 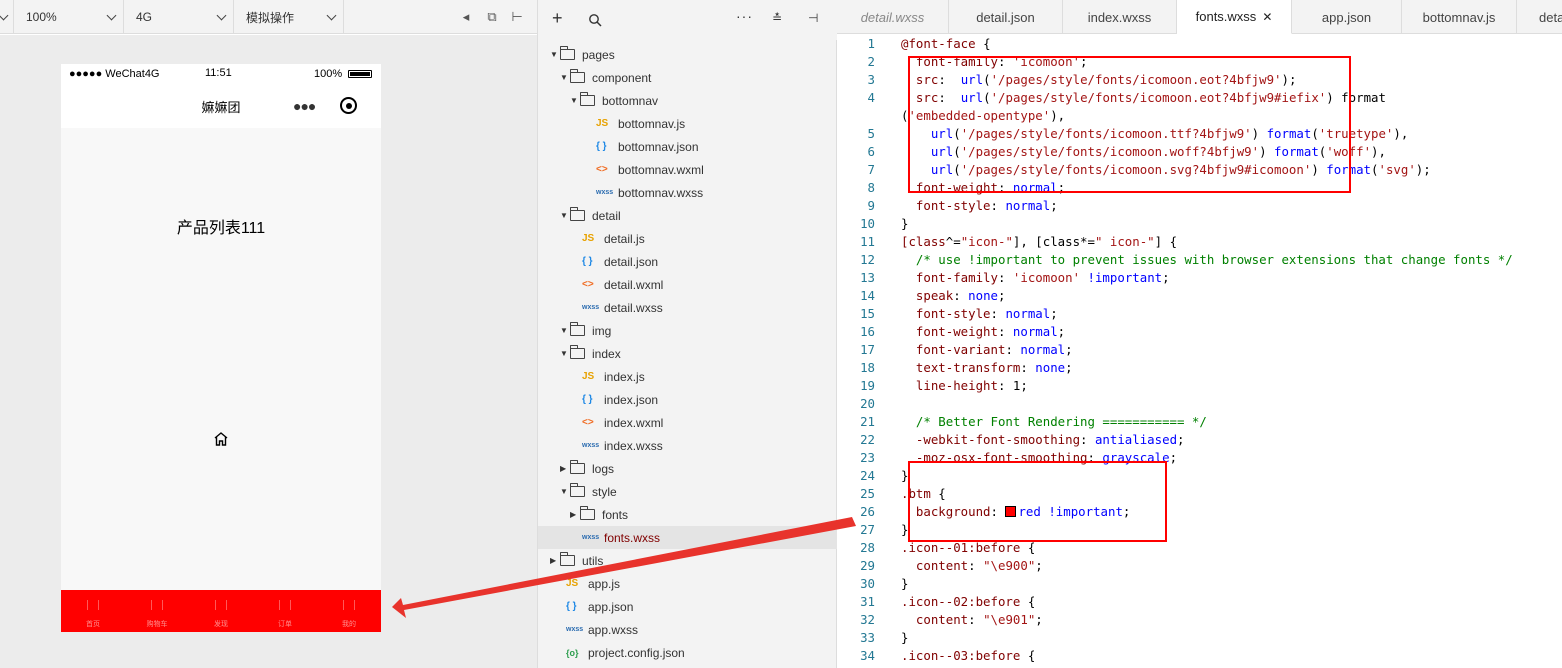 What do you see at coordinates (517, 17) in the screenshot?
I see `split-icon: ⊢` at bounding box center [517, 17].